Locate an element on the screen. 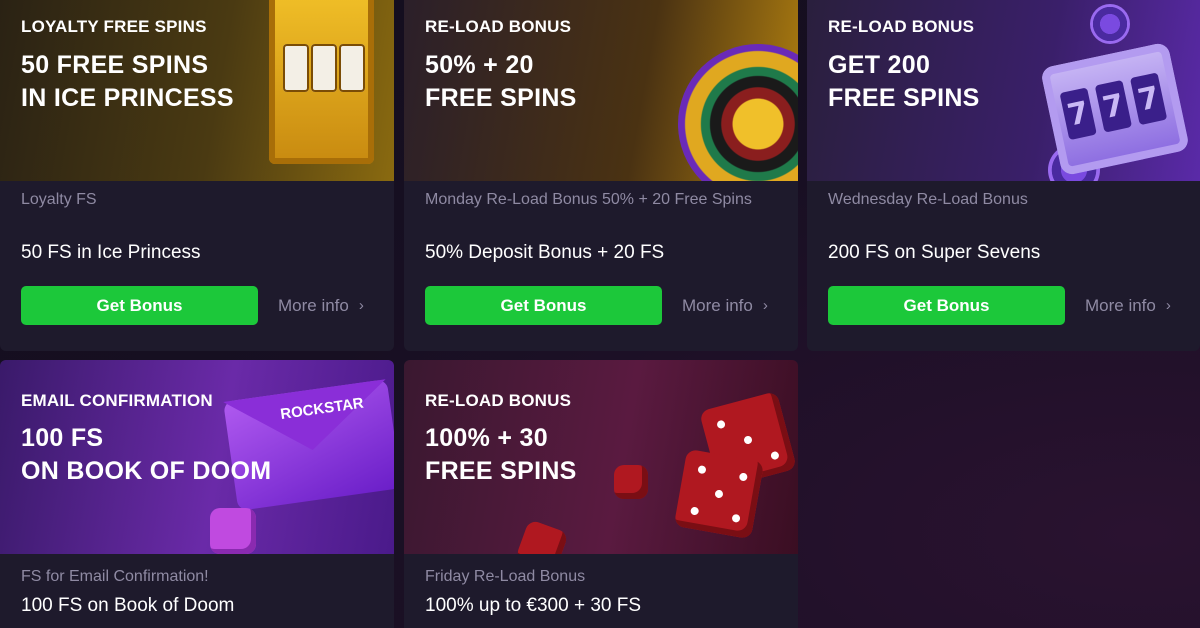 The image size is (1200, 628). promo-offer: 100% up to €300 + 30 FS is located at coordinates (533, 605).